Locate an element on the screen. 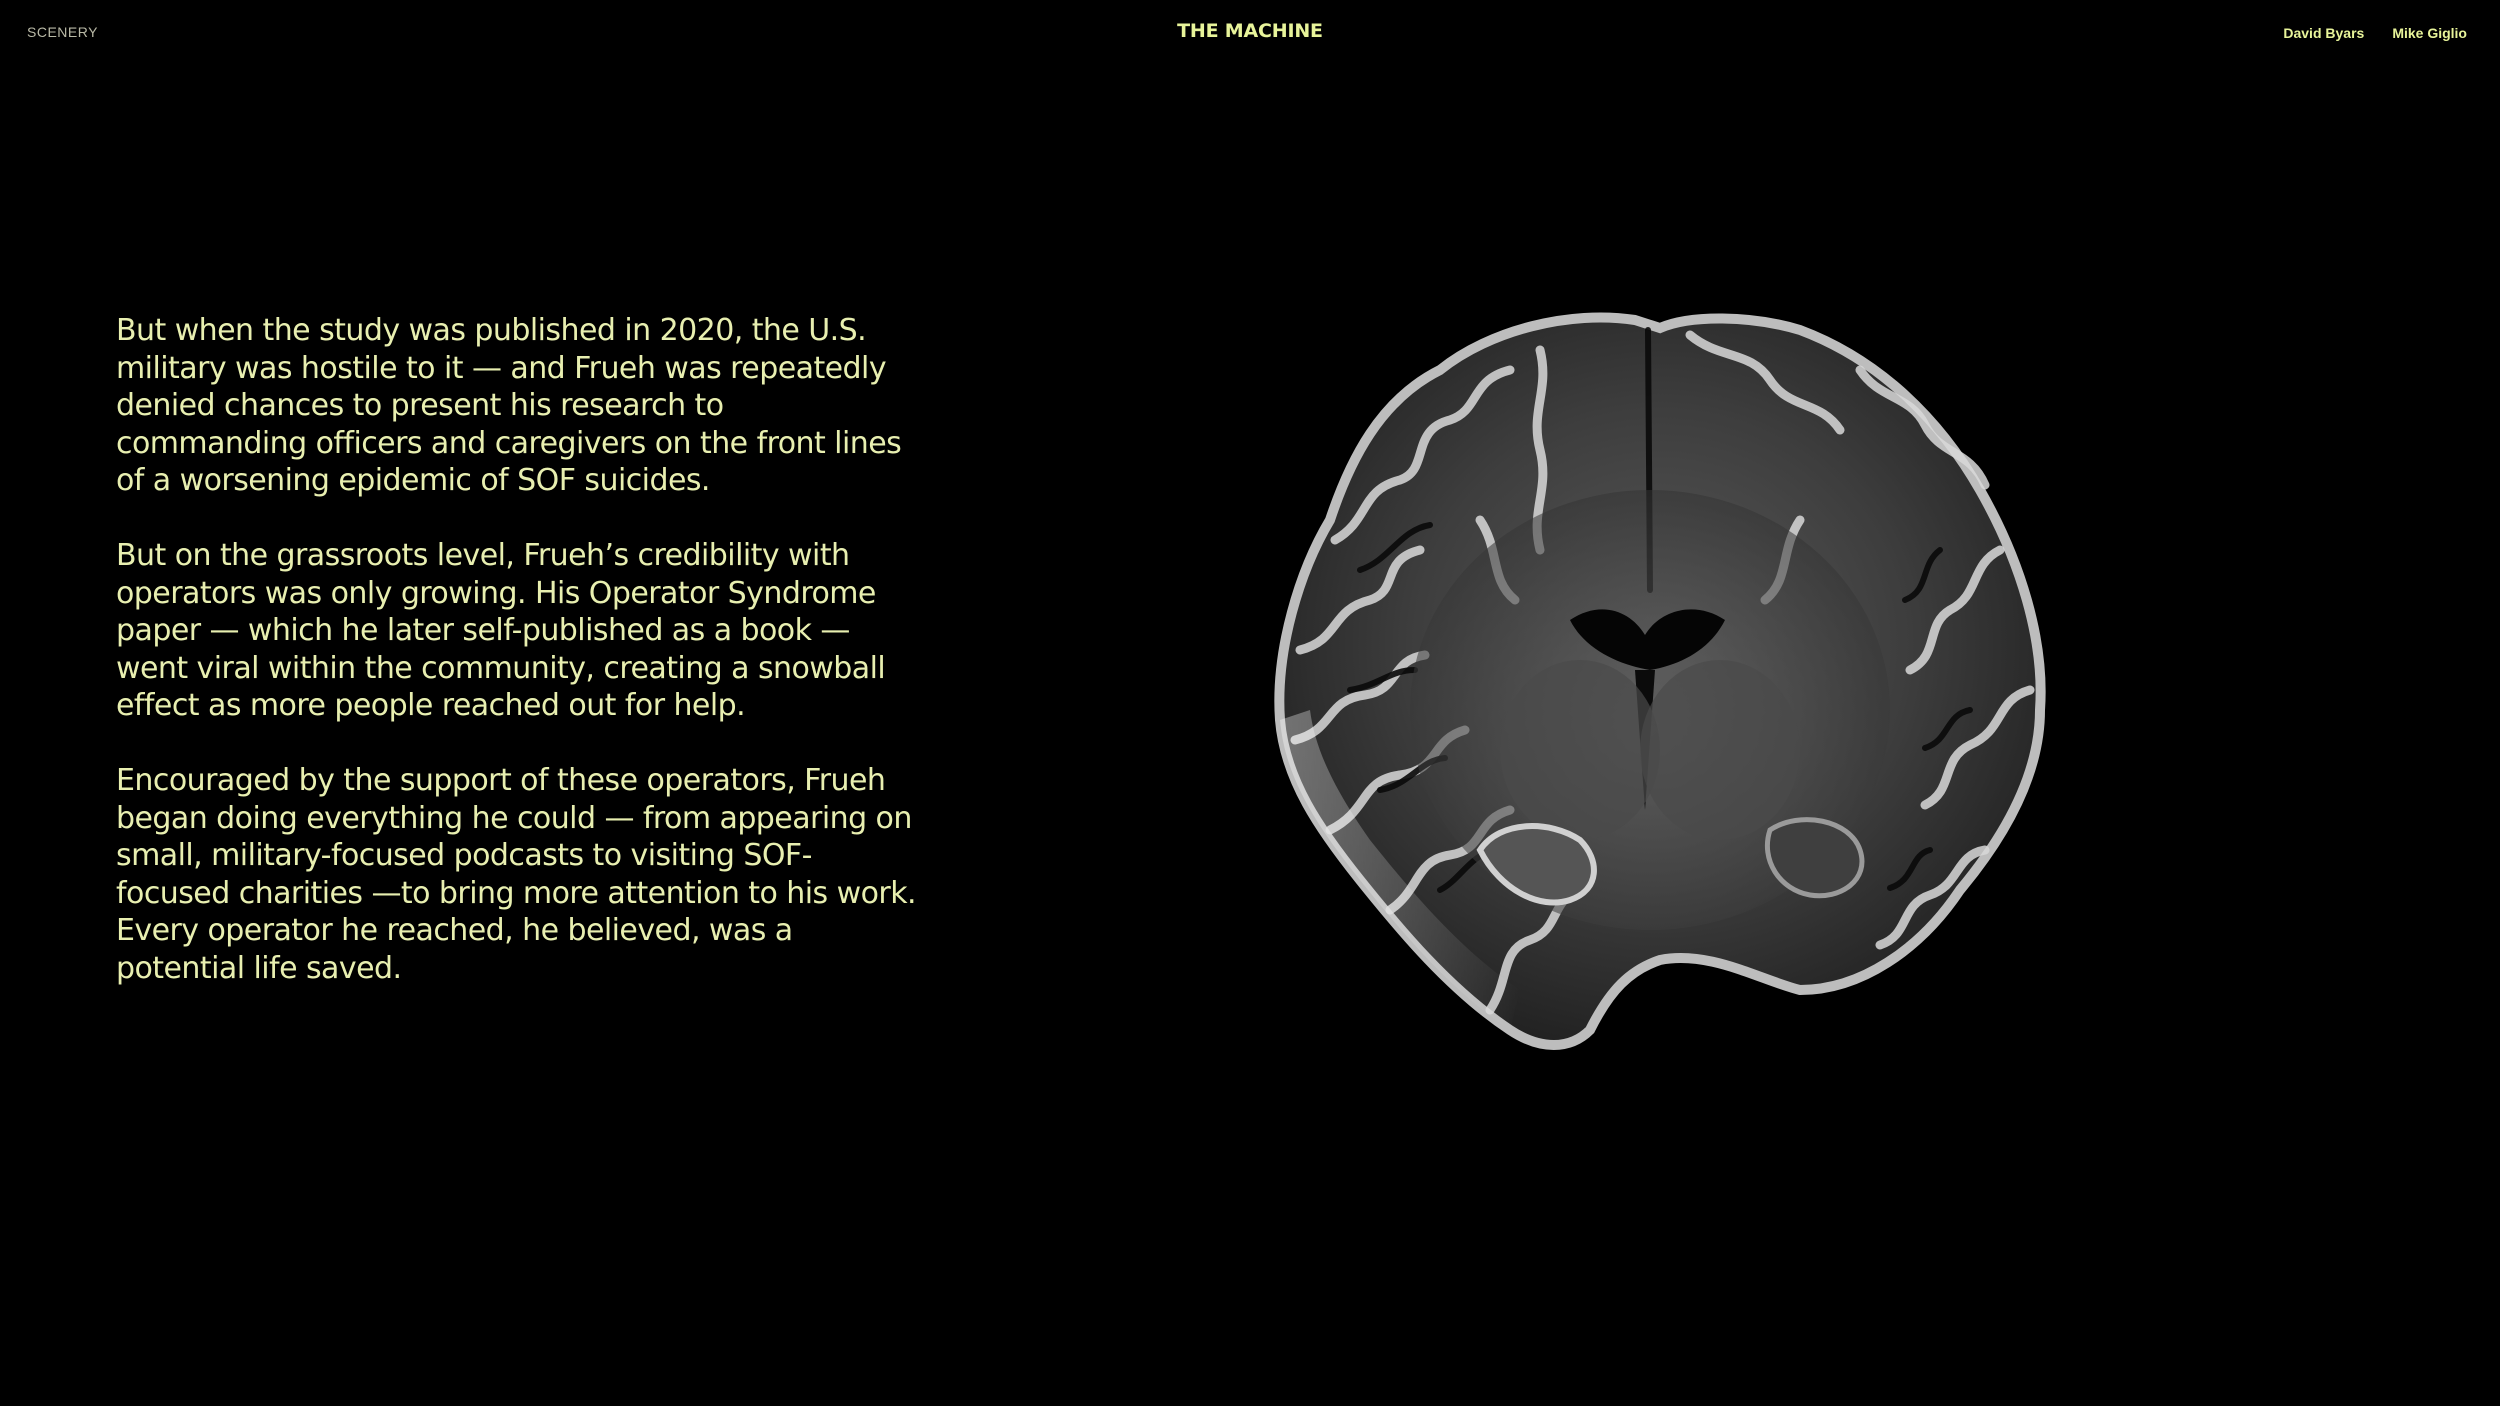 The image size is (2500, 1406). author-links: David Byars Mike Giglio is located at coordinates (2375, 33).